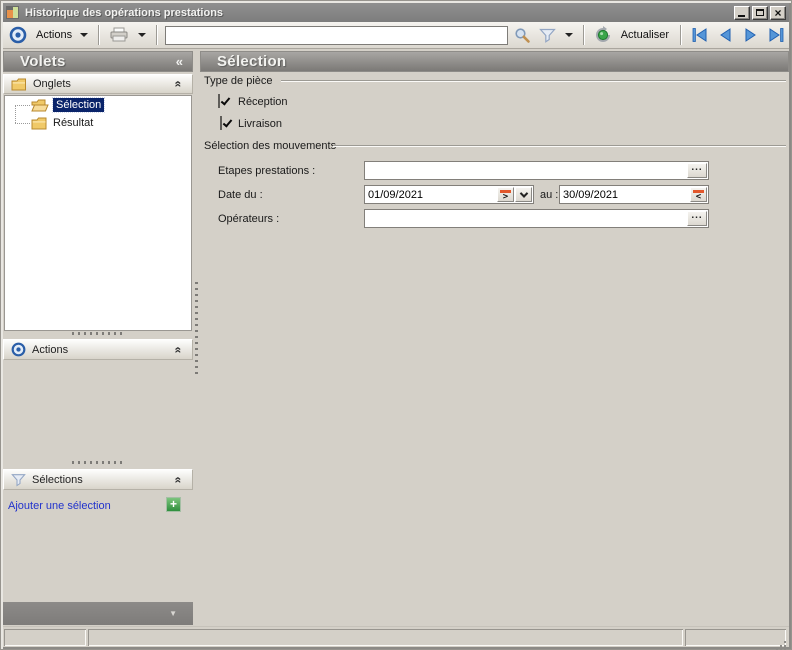 The width and height of the screenshot is (792, 650). Describe the element at coordinates (603, 35) in the screenshot. I see `refresh-icon` at that location.